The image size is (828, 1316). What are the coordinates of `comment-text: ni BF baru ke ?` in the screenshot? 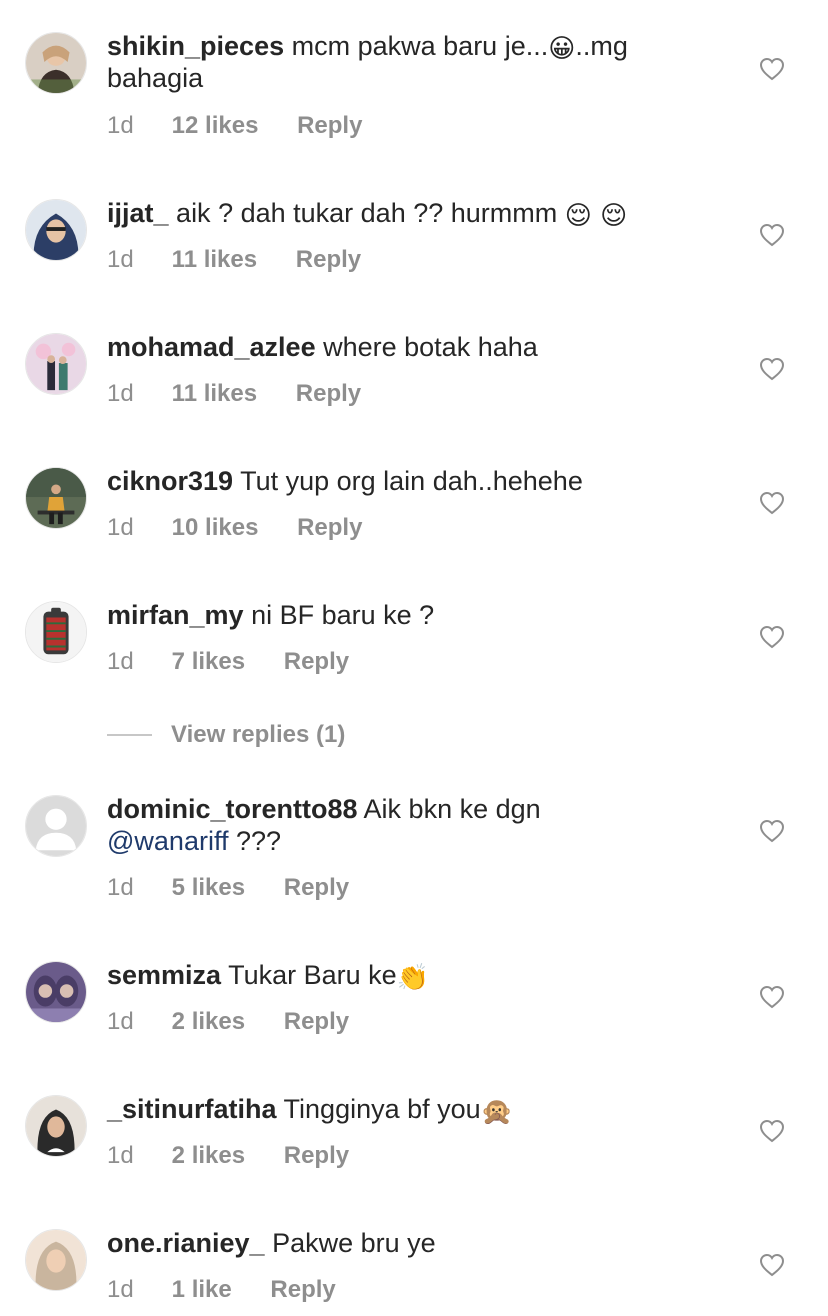 It's located at (343, 615).